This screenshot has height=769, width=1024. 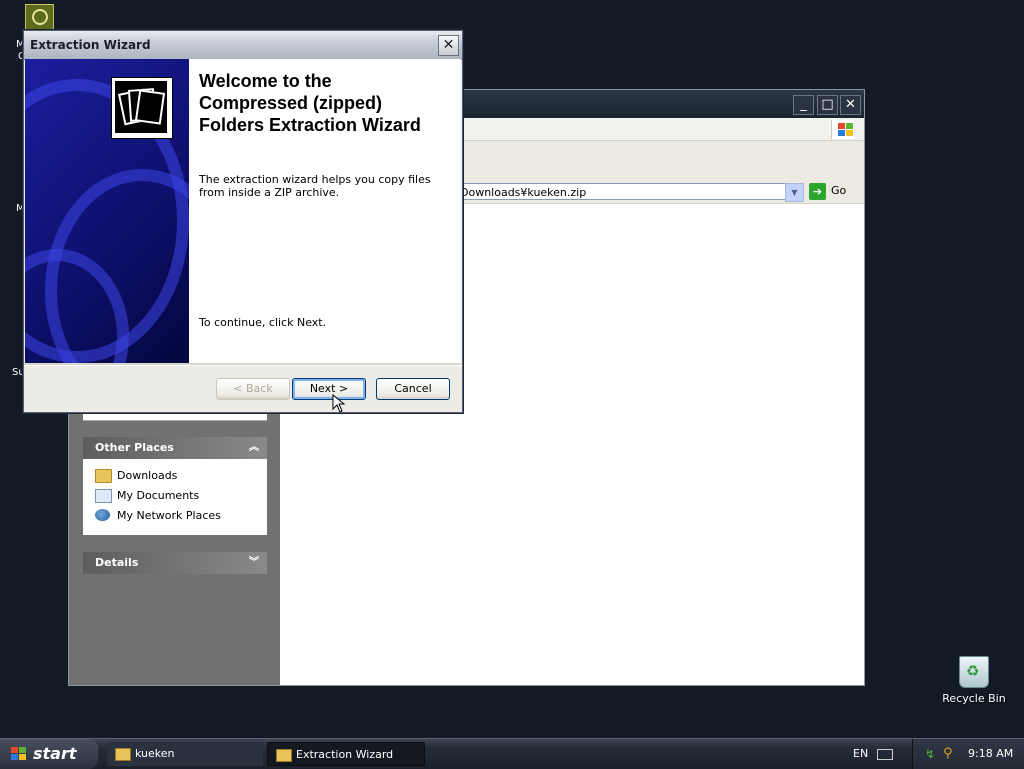 What do you see at coordinates (625, 191) in the screenshot?
I see `address-input: $Downloads¥kueken.zip` at bounding box center [625, 191].